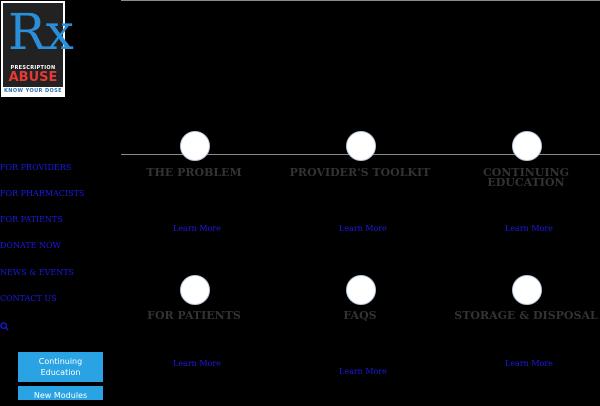 This screenshot has height=406, width=600. I want to click on continuing-education-button: Continuing Education, so click(60, 367).